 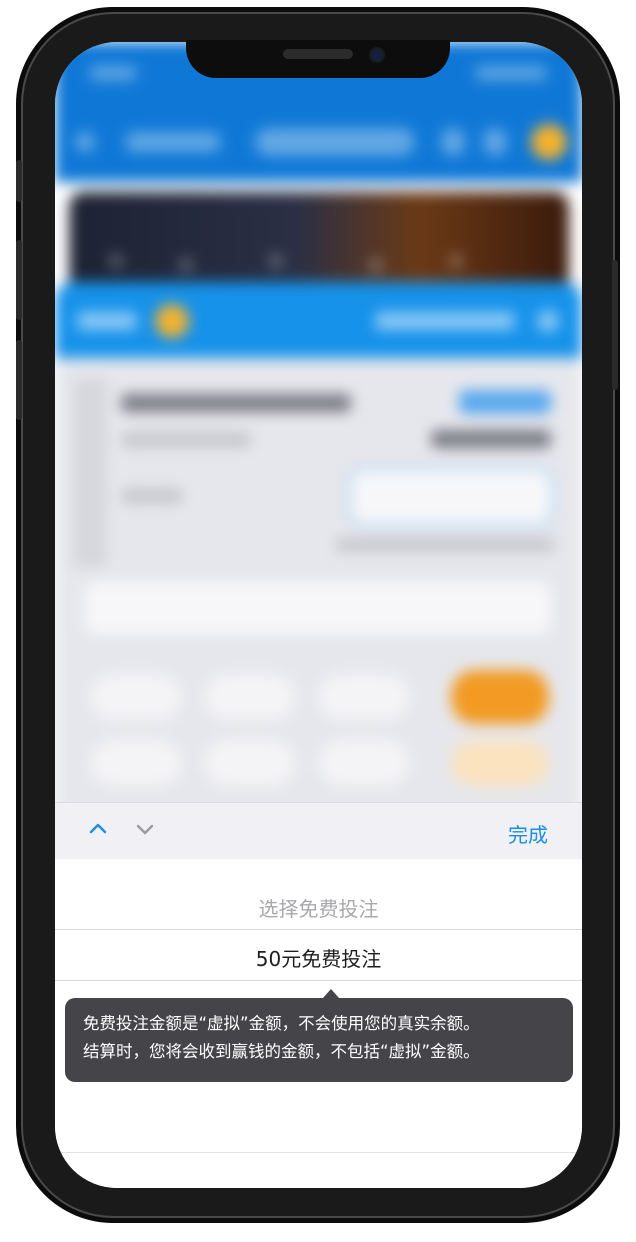 What do you see at coordinates (236, 403) in the screenshot?
I see `match-title-placeholder` at bounding box center [236, 403].